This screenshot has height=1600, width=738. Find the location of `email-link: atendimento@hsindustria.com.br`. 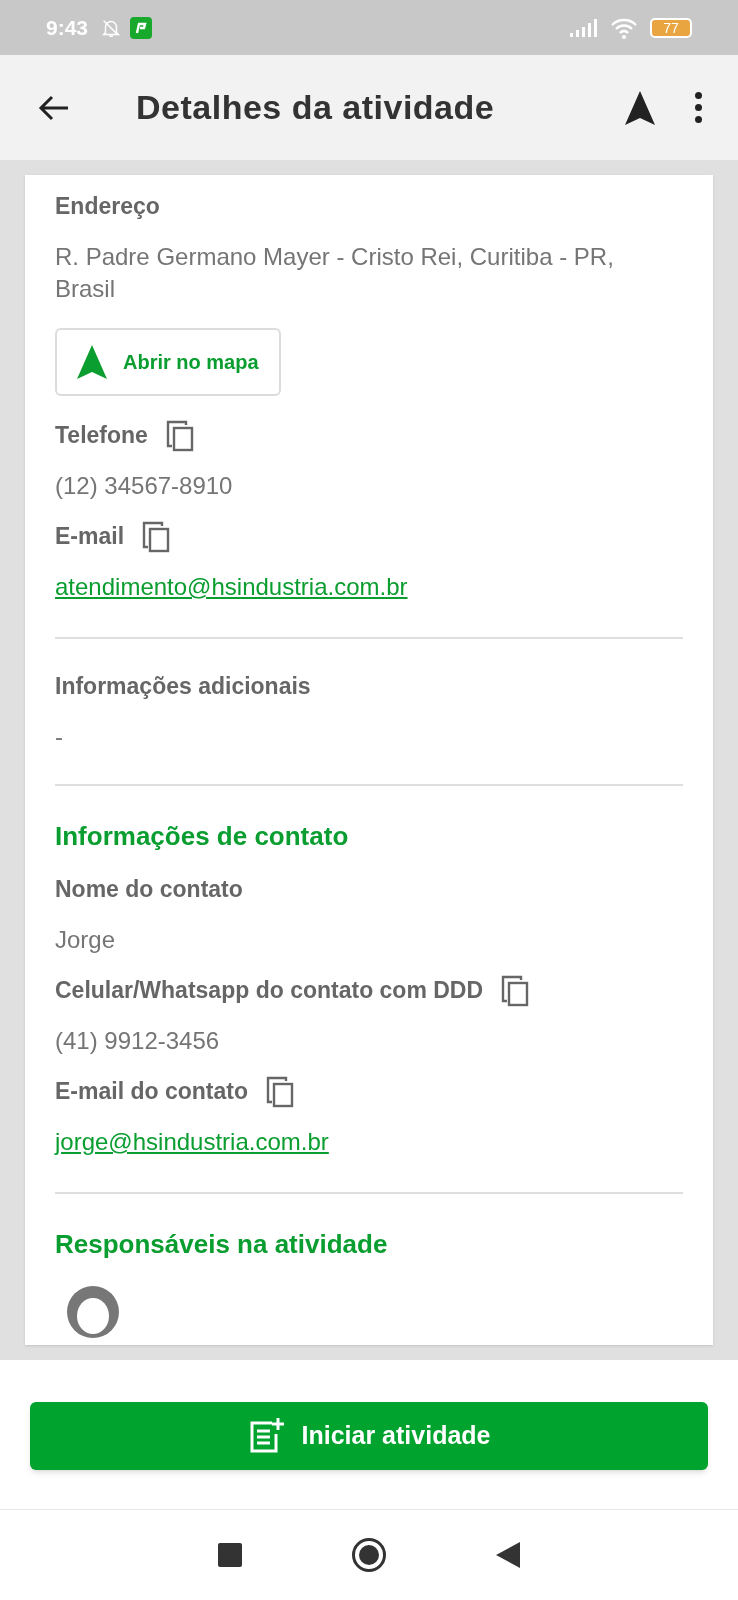

email-link: atendimento@hsindustria.com.br is located at coordinates (231, 586).